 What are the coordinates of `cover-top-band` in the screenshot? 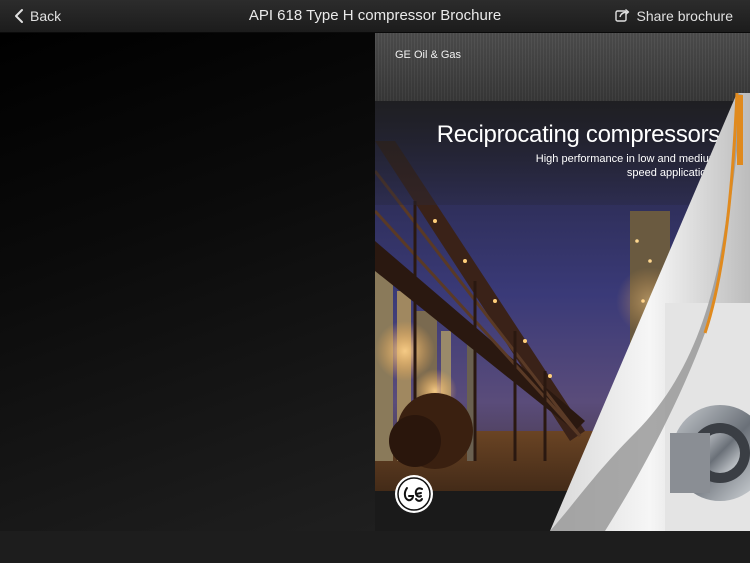 It's located at (562, 67).